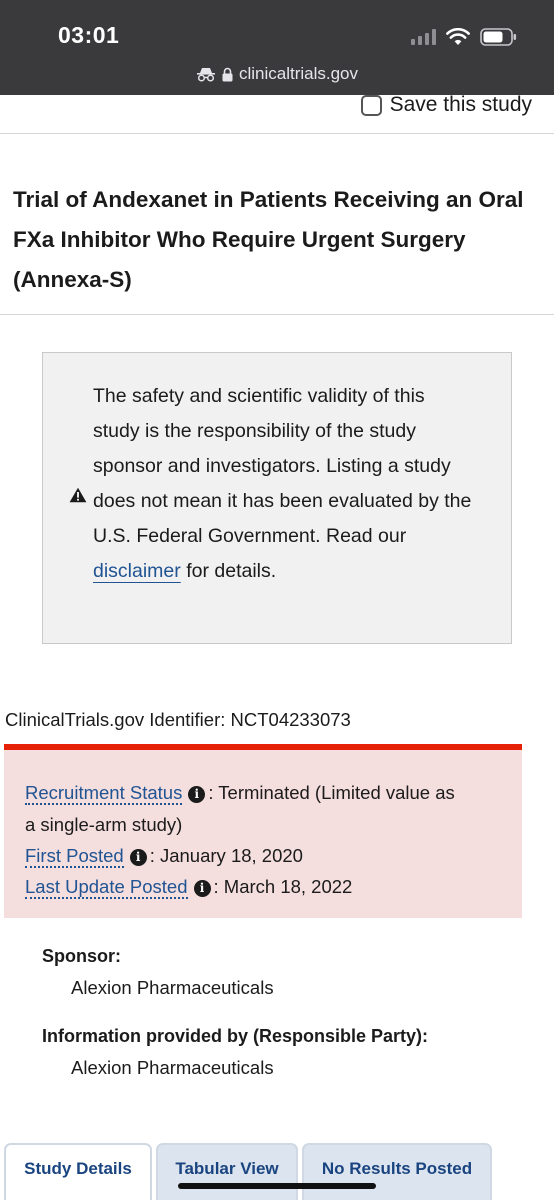  Describe the element at coordinates (189, 887) in the screenshot. I see `last-update-row: Last Update Posted i: March 18, 2022` at that location.